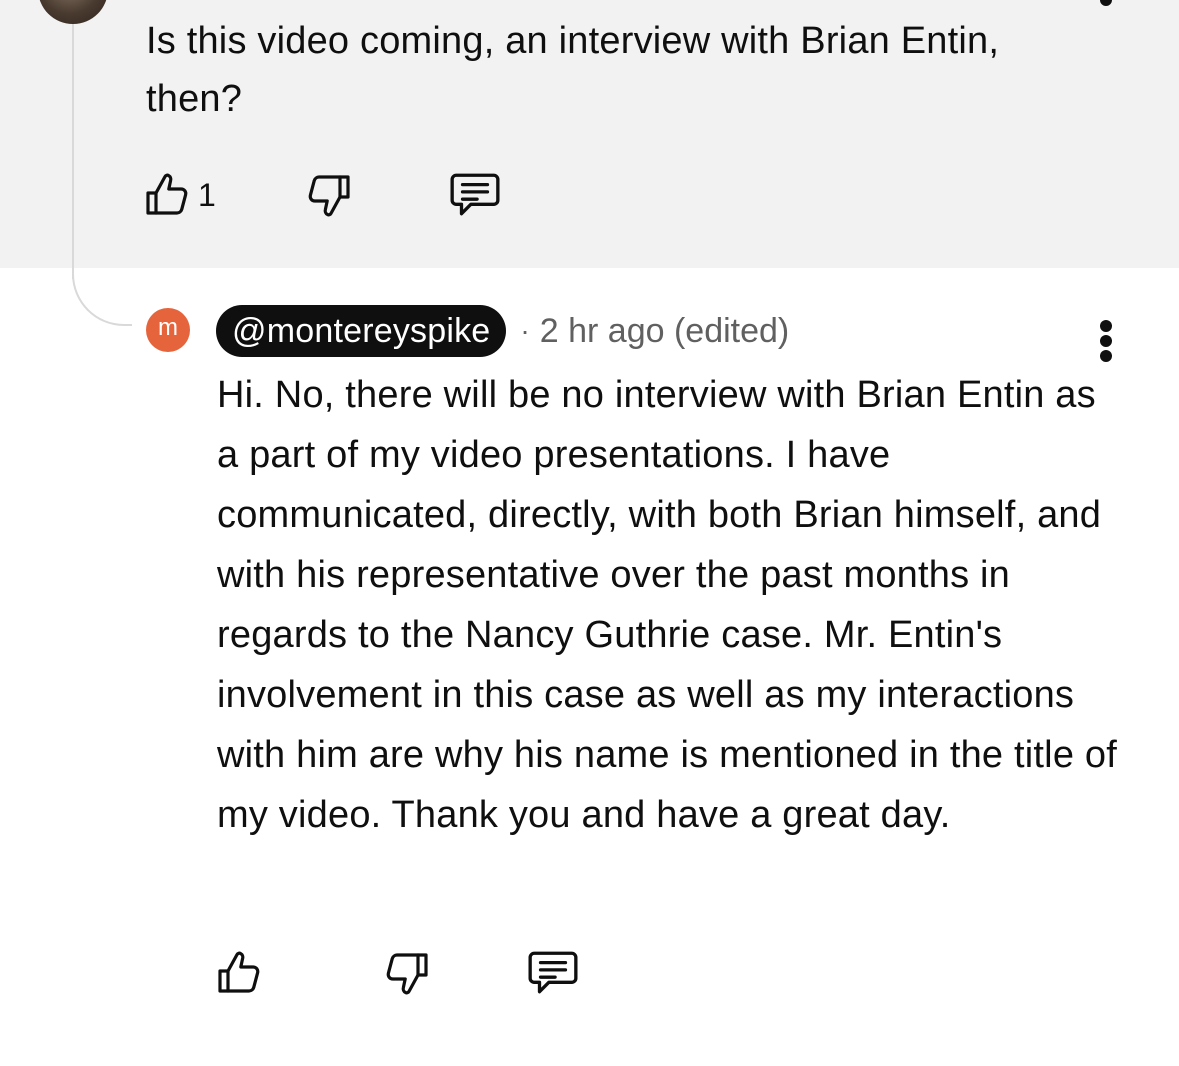 The height and width of the screenshot is (1066, 1179). I want to click on reply-timestamp: 2 hr ago (edited), so click(664, 330).